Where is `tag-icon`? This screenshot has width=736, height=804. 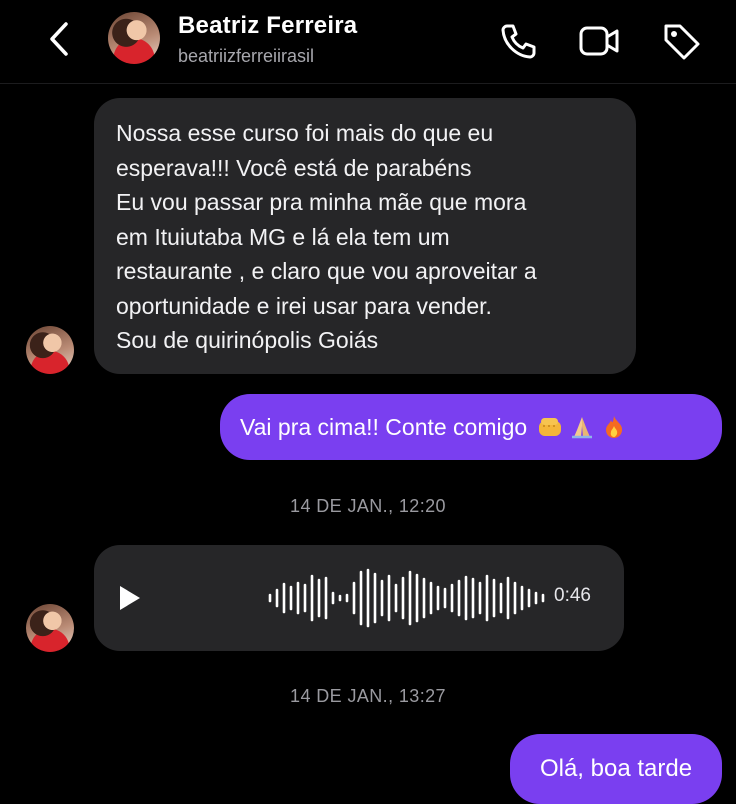 tag-icon is located at coordinates (682, 42).